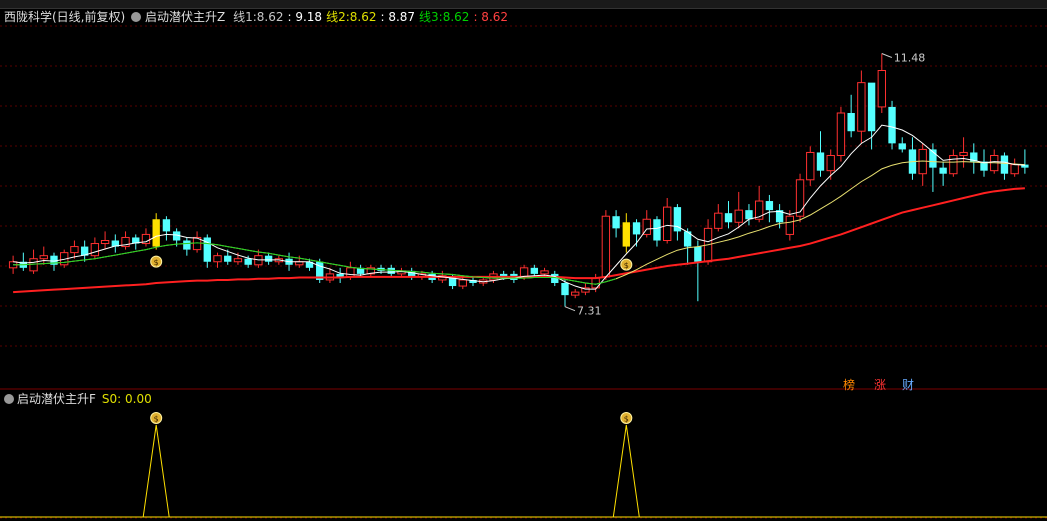  Describe the element at coordinates (491, 17) in the screenshot. I see `legend-line-5: : 8.62` at that location.